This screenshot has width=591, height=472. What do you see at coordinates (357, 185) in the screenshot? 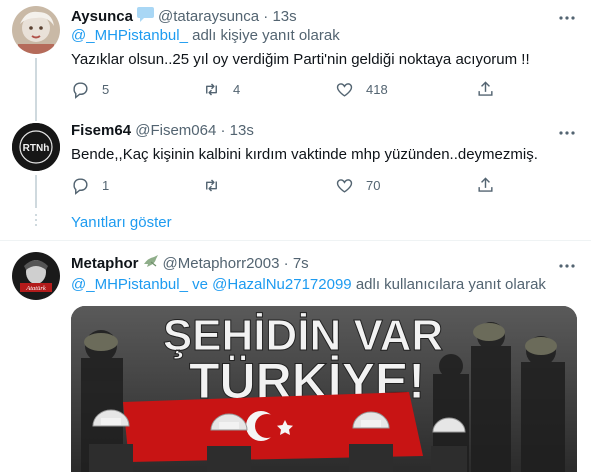
I see `like-button: 70` at bounding box center [357, 185].